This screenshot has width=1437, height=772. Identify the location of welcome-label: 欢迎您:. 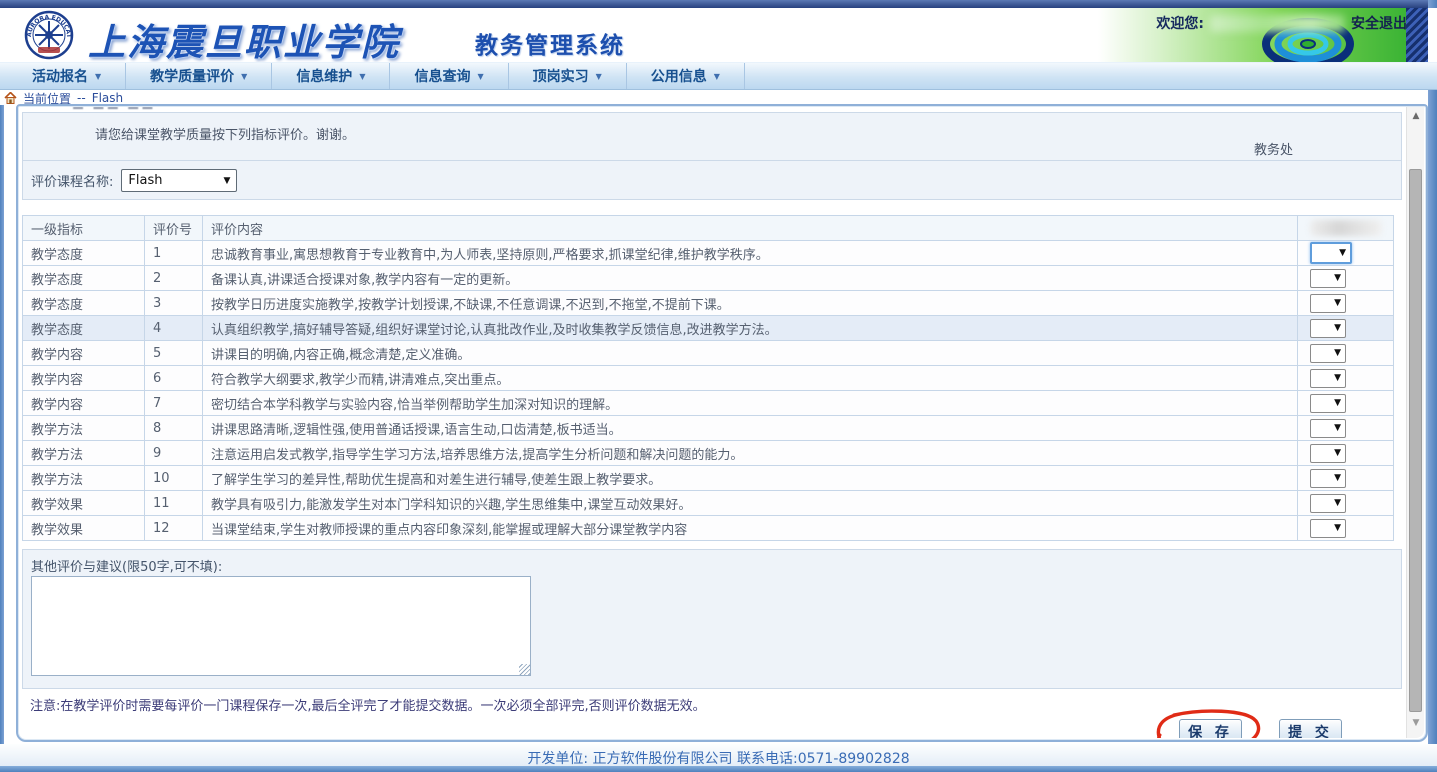
(1180, 24).